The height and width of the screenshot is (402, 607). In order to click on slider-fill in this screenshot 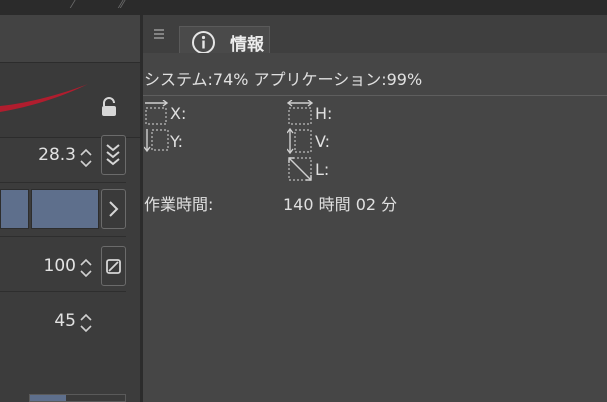, I will do `click(48, 398)`.